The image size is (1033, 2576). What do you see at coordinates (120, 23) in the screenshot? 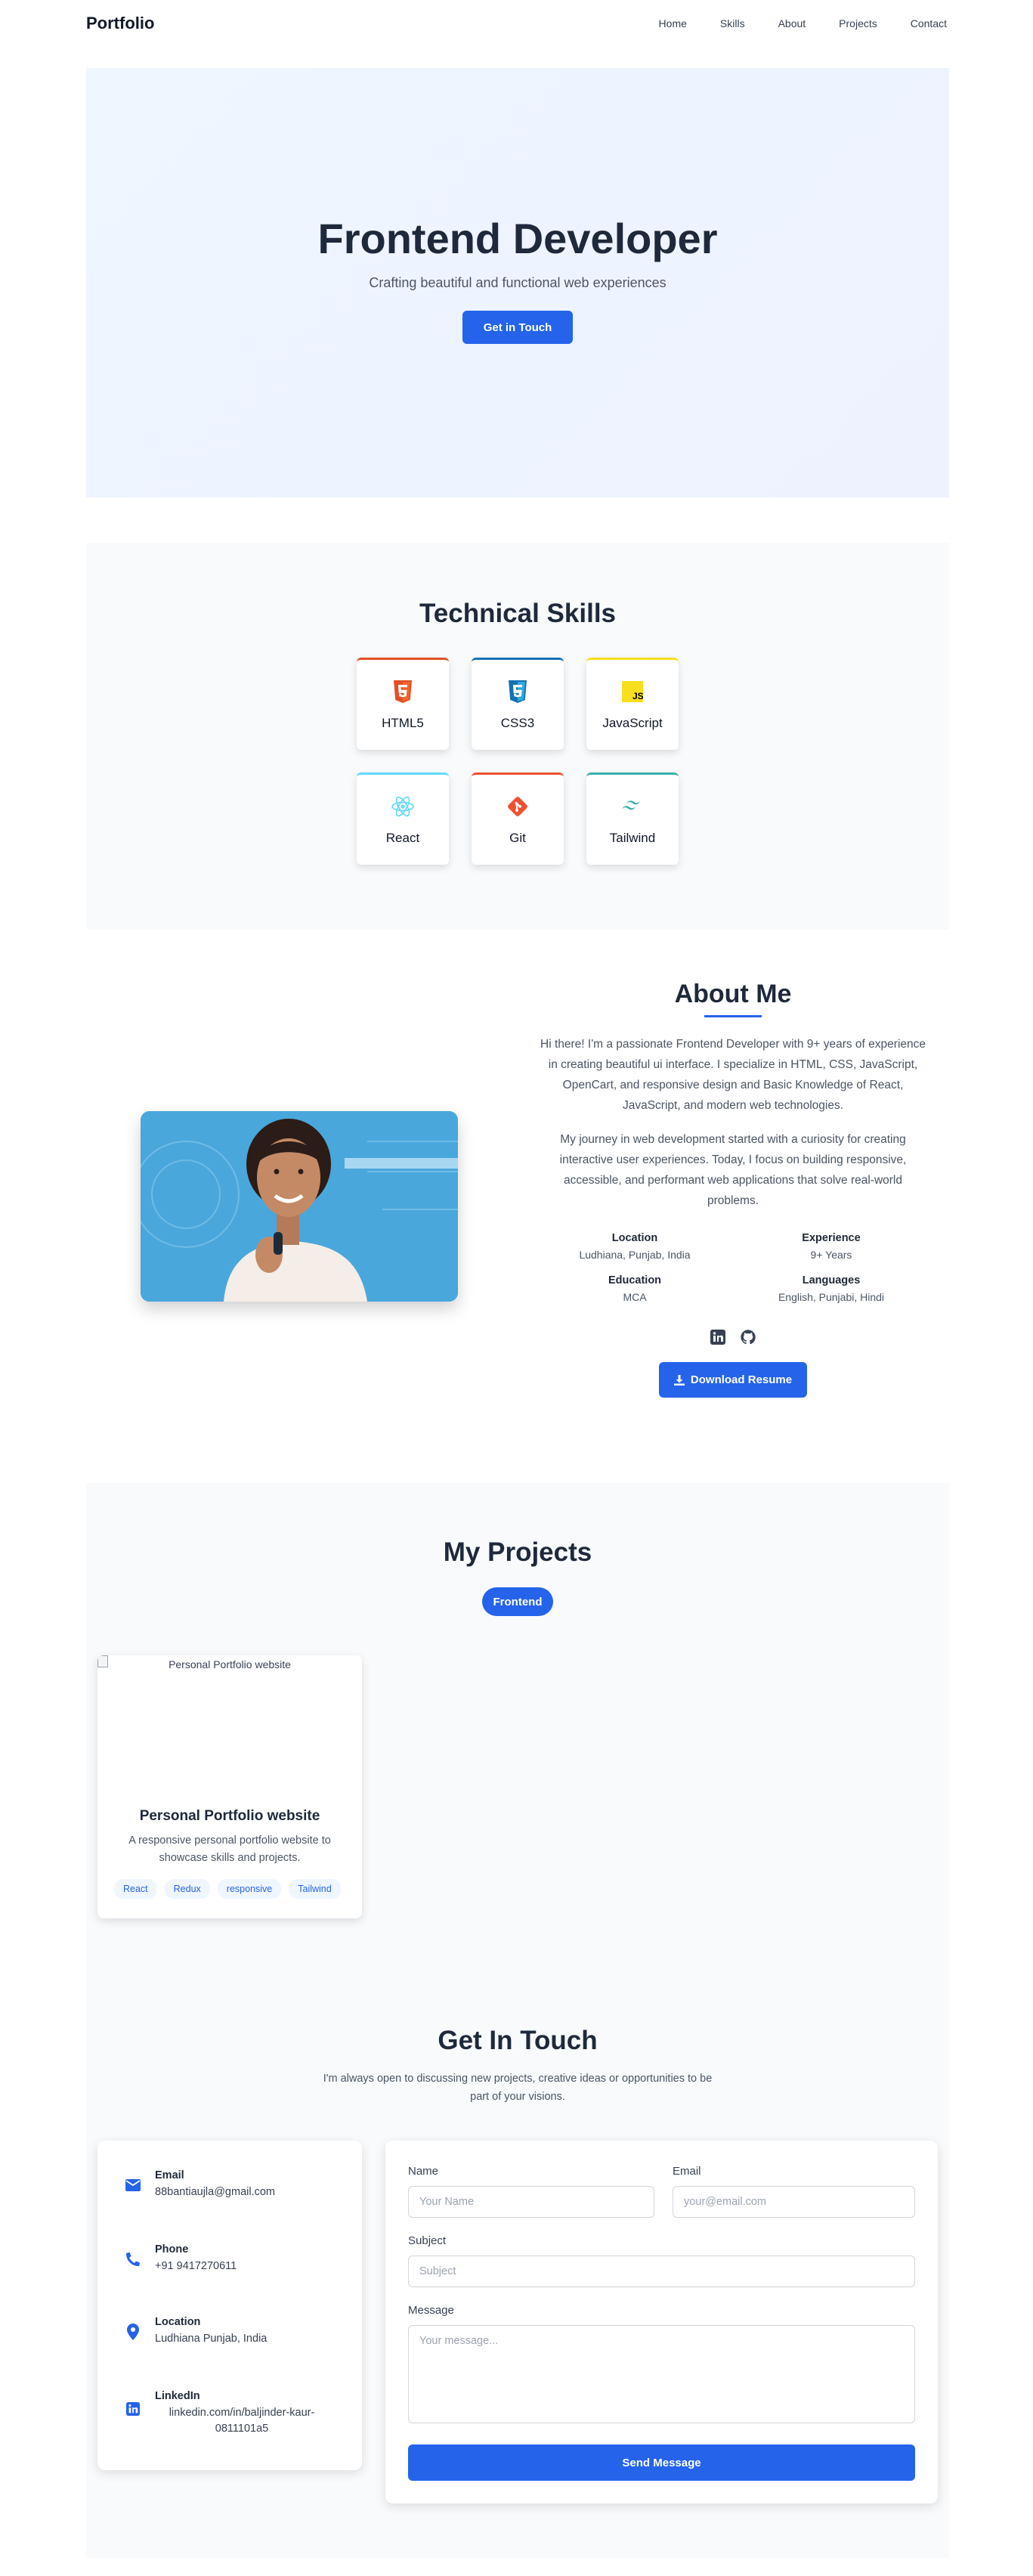
I see `brand-logo: Portfolio` at bounding box center [120, 23].